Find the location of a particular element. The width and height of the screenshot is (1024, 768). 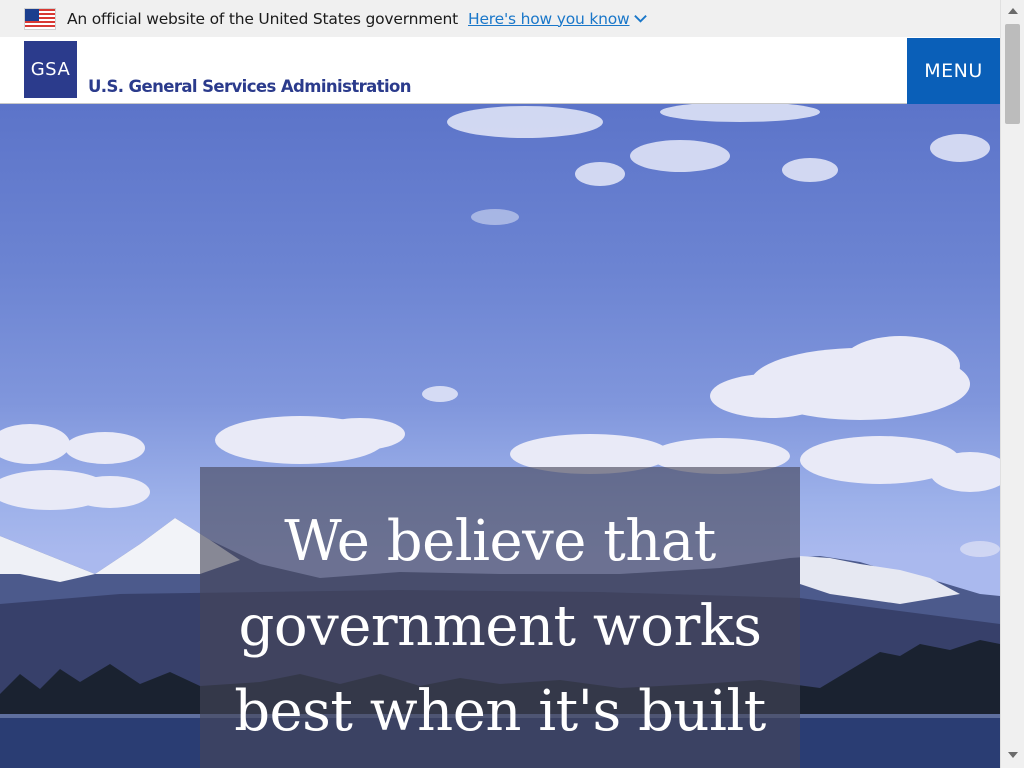

gsa-logo: GSA is located at coordinates (50, 69).